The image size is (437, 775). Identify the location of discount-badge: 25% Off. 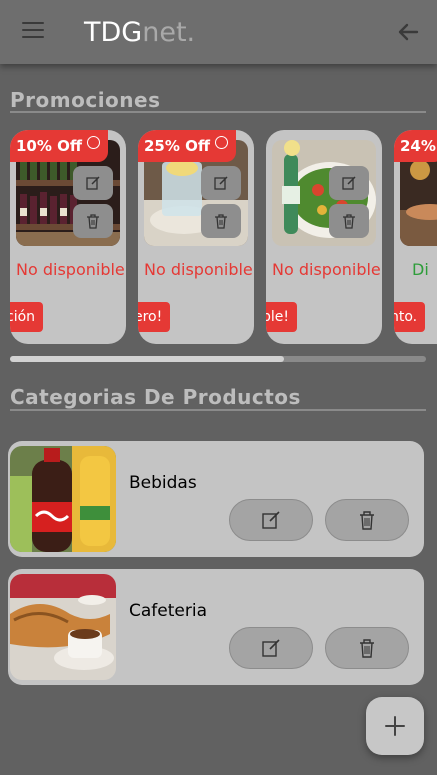
(187, 146).